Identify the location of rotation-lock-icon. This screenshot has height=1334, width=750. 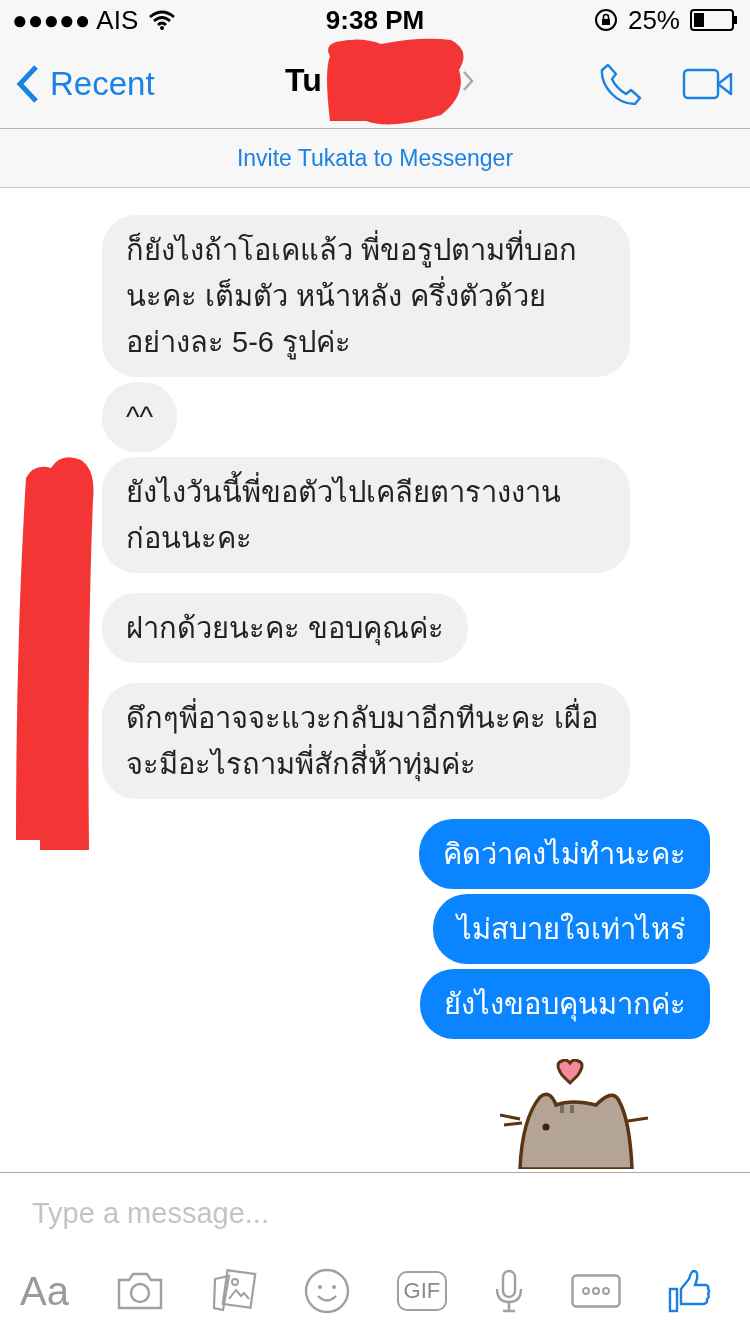
(605, 20).